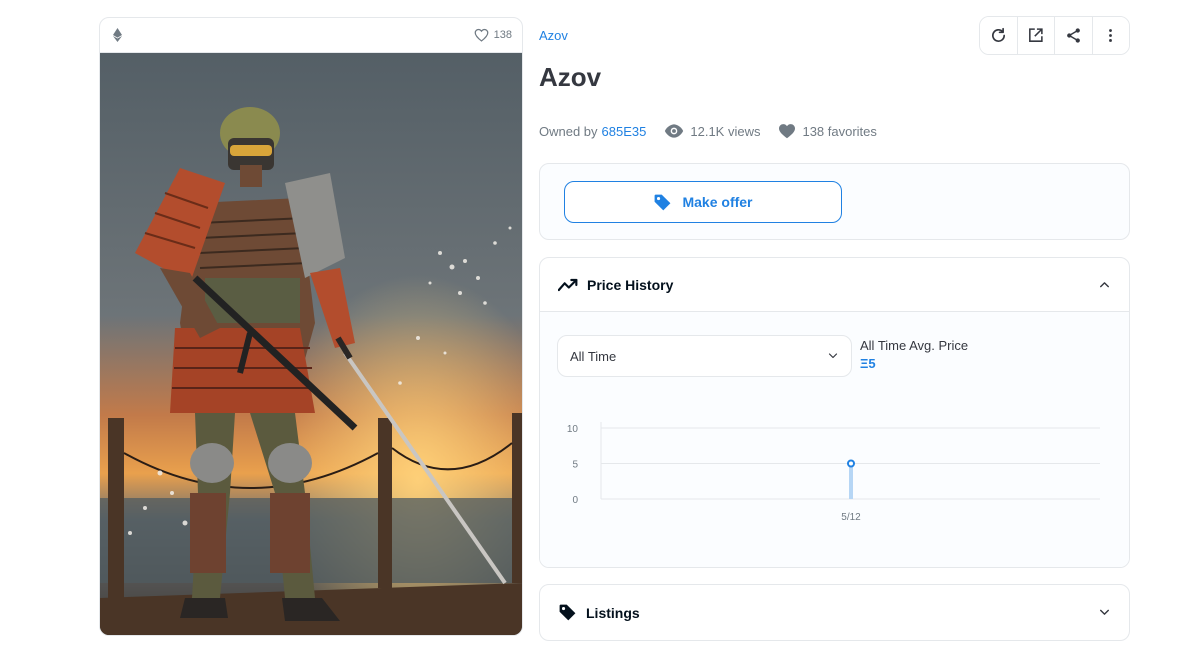 The image size is (1200, 650). What do you see at coordinates (914, 345) in the screenshot?
I see `avg-price-label: All Time Avg. Price` at bounding box center [914, 345].